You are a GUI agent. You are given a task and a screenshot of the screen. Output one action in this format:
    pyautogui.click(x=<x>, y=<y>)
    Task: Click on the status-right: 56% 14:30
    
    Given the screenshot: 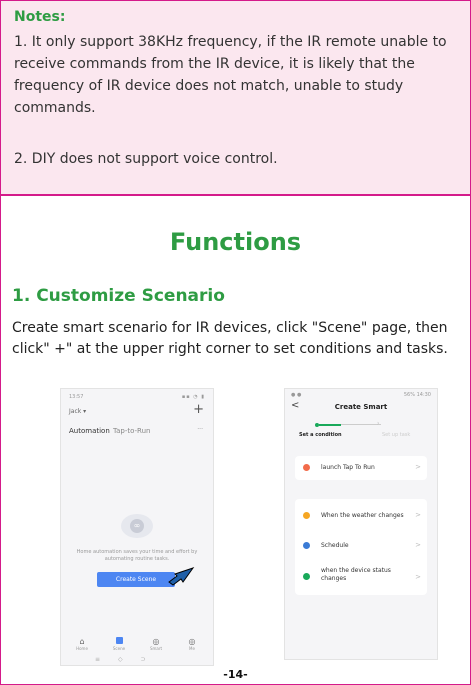 What is the action you would take?
    pyautogui.click(x=417, y=395)
    